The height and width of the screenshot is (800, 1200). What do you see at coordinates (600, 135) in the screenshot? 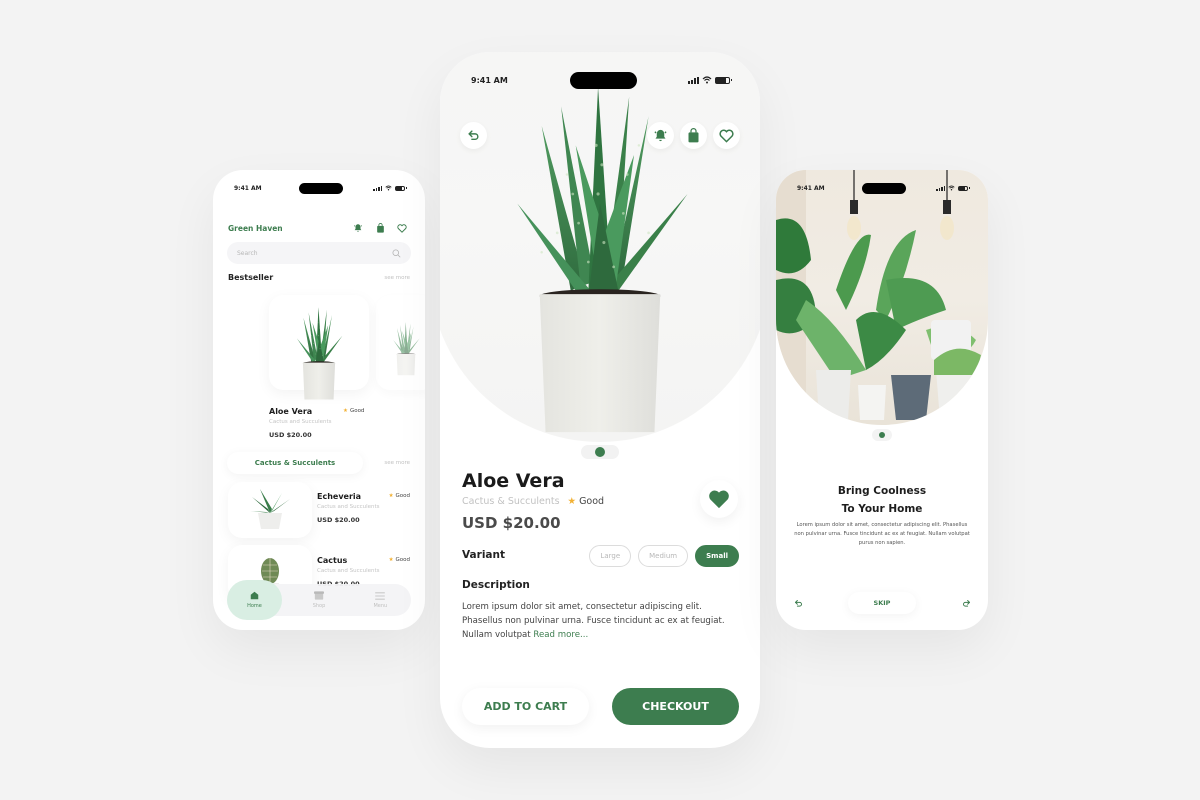
I see `detail-top-bar` at bounding box center [600, 135].